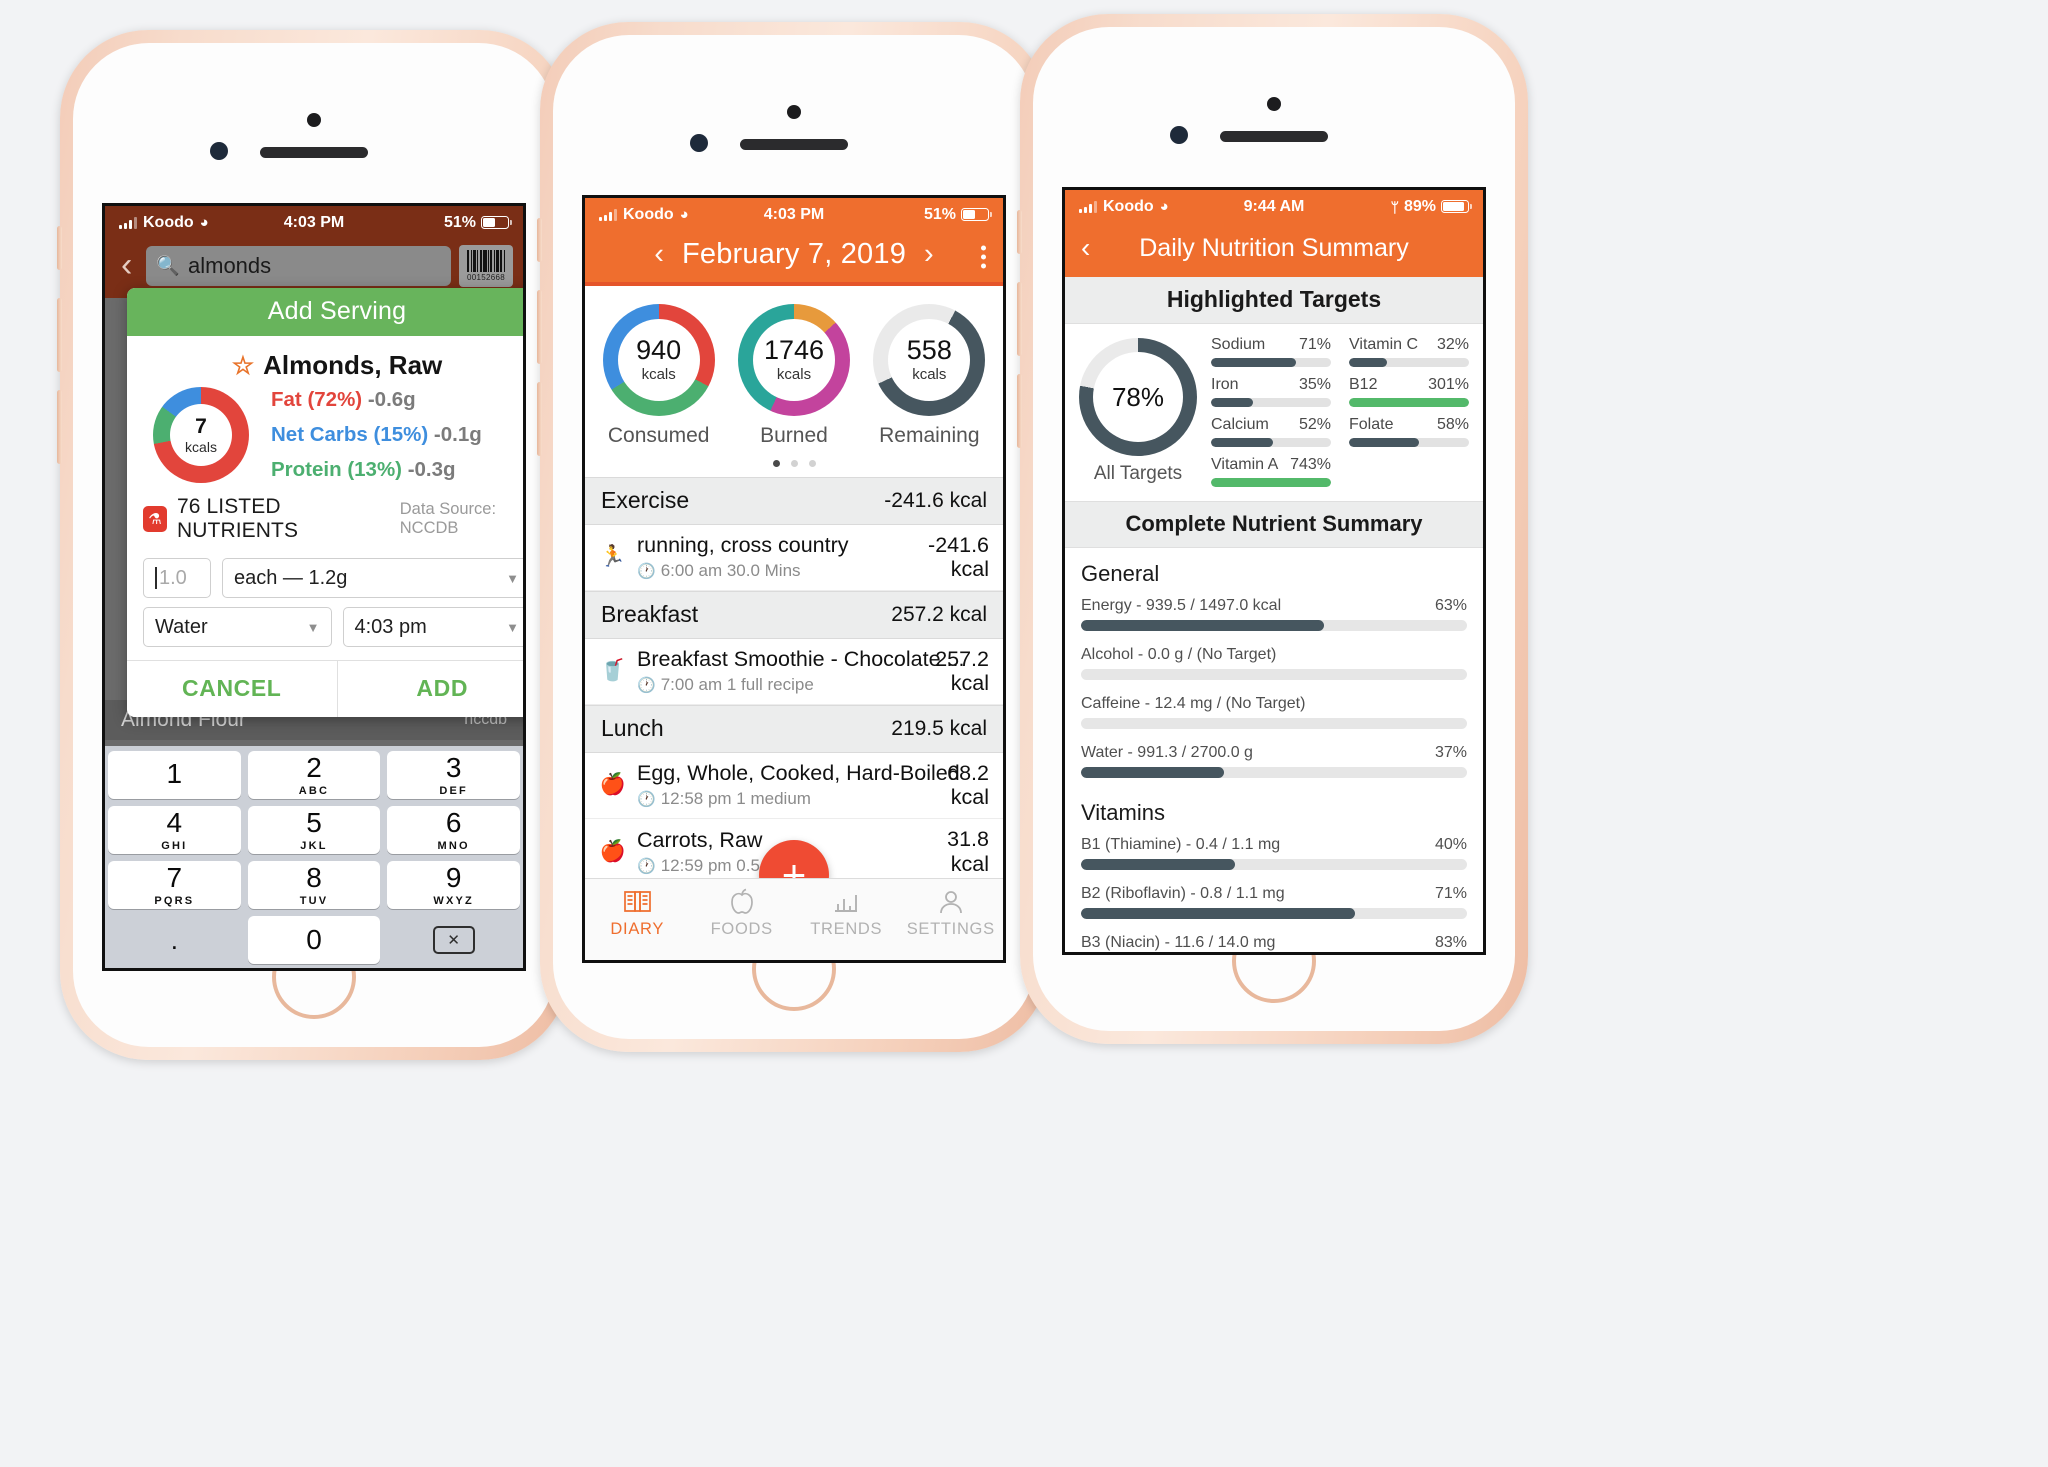 Image resolution: width=2048 pixels, height=1467 pixels. I want to click on key-0: 0, so click(314, 940).